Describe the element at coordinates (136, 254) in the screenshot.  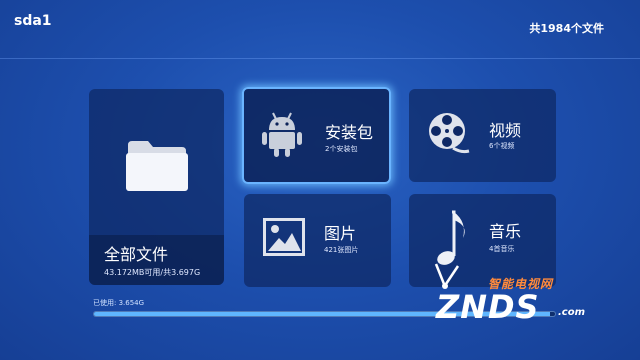
I see `tile-title: 全部文件` at that location.